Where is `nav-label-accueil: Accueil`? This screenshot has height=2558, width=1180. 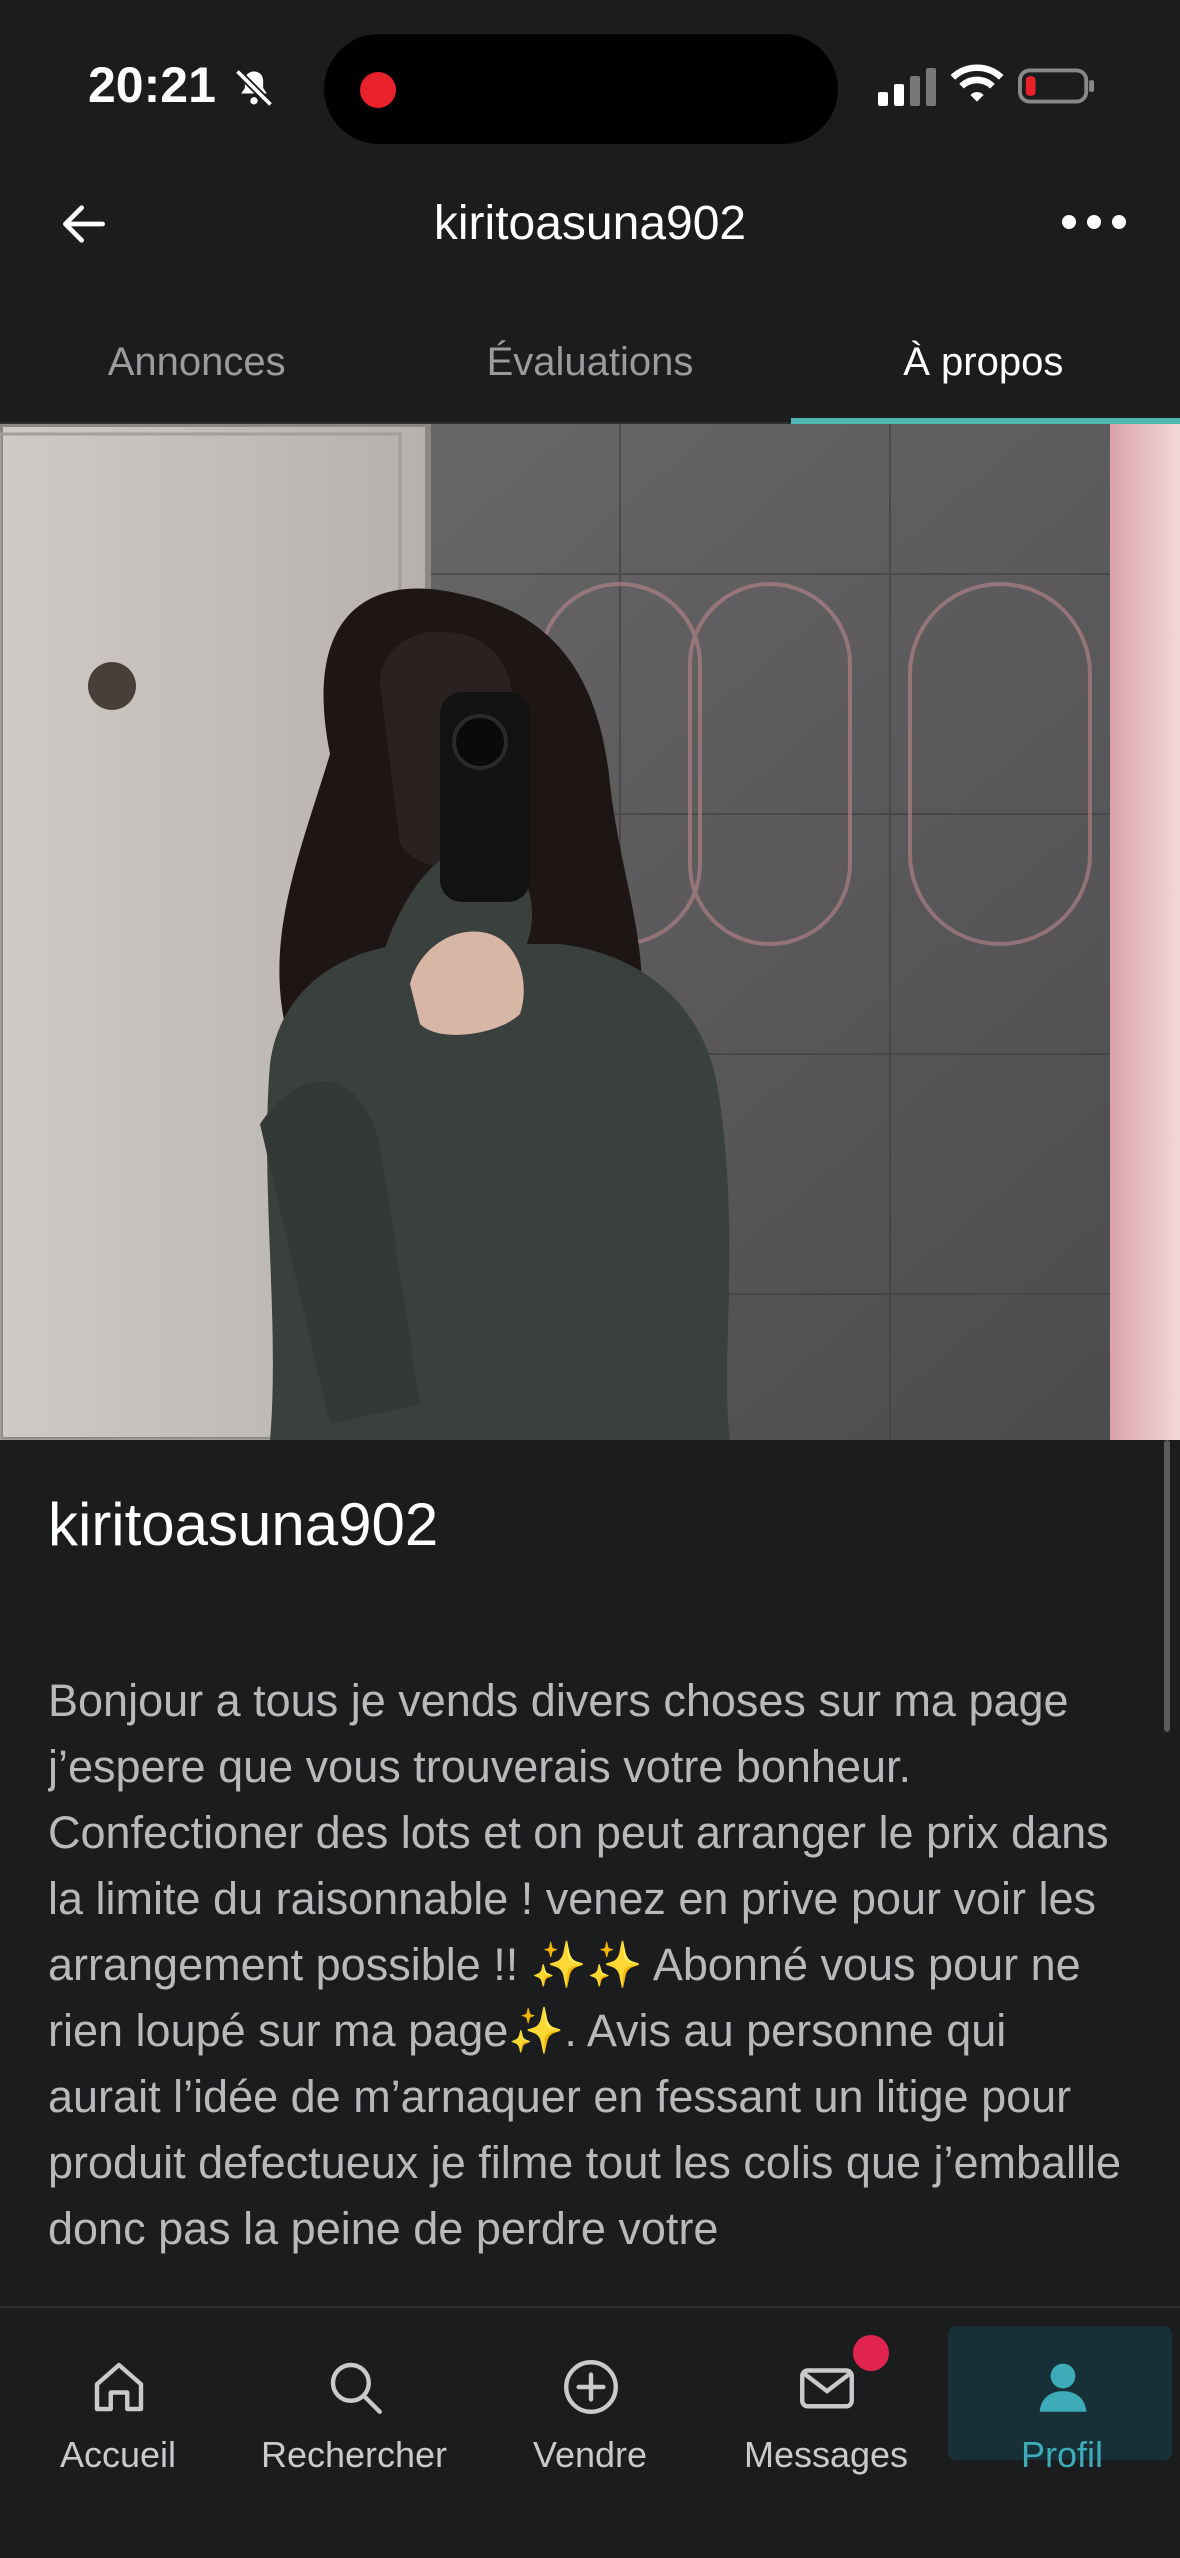
nav-label-accueil: Accueil is located at coordinates (118, 2454).